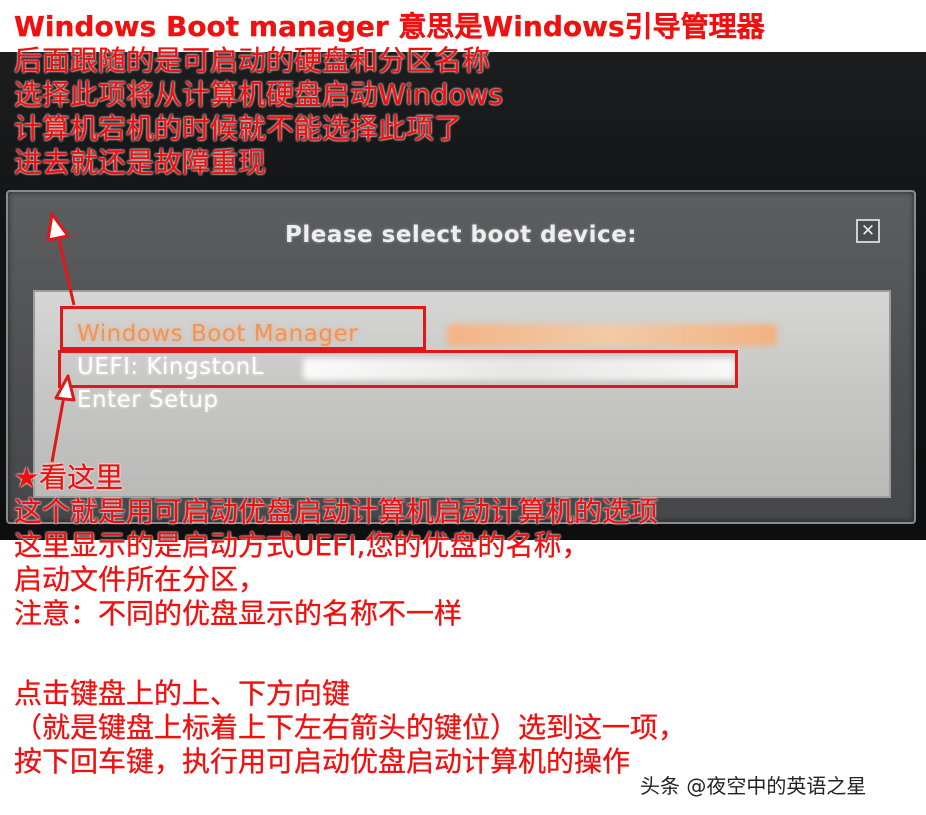 The image size is (926, 815). What do you see at coordinates (148, 400) in the screenshot?
I see `boot-item-enter-setup: Enter Setup` at bounding box center [148, 400].